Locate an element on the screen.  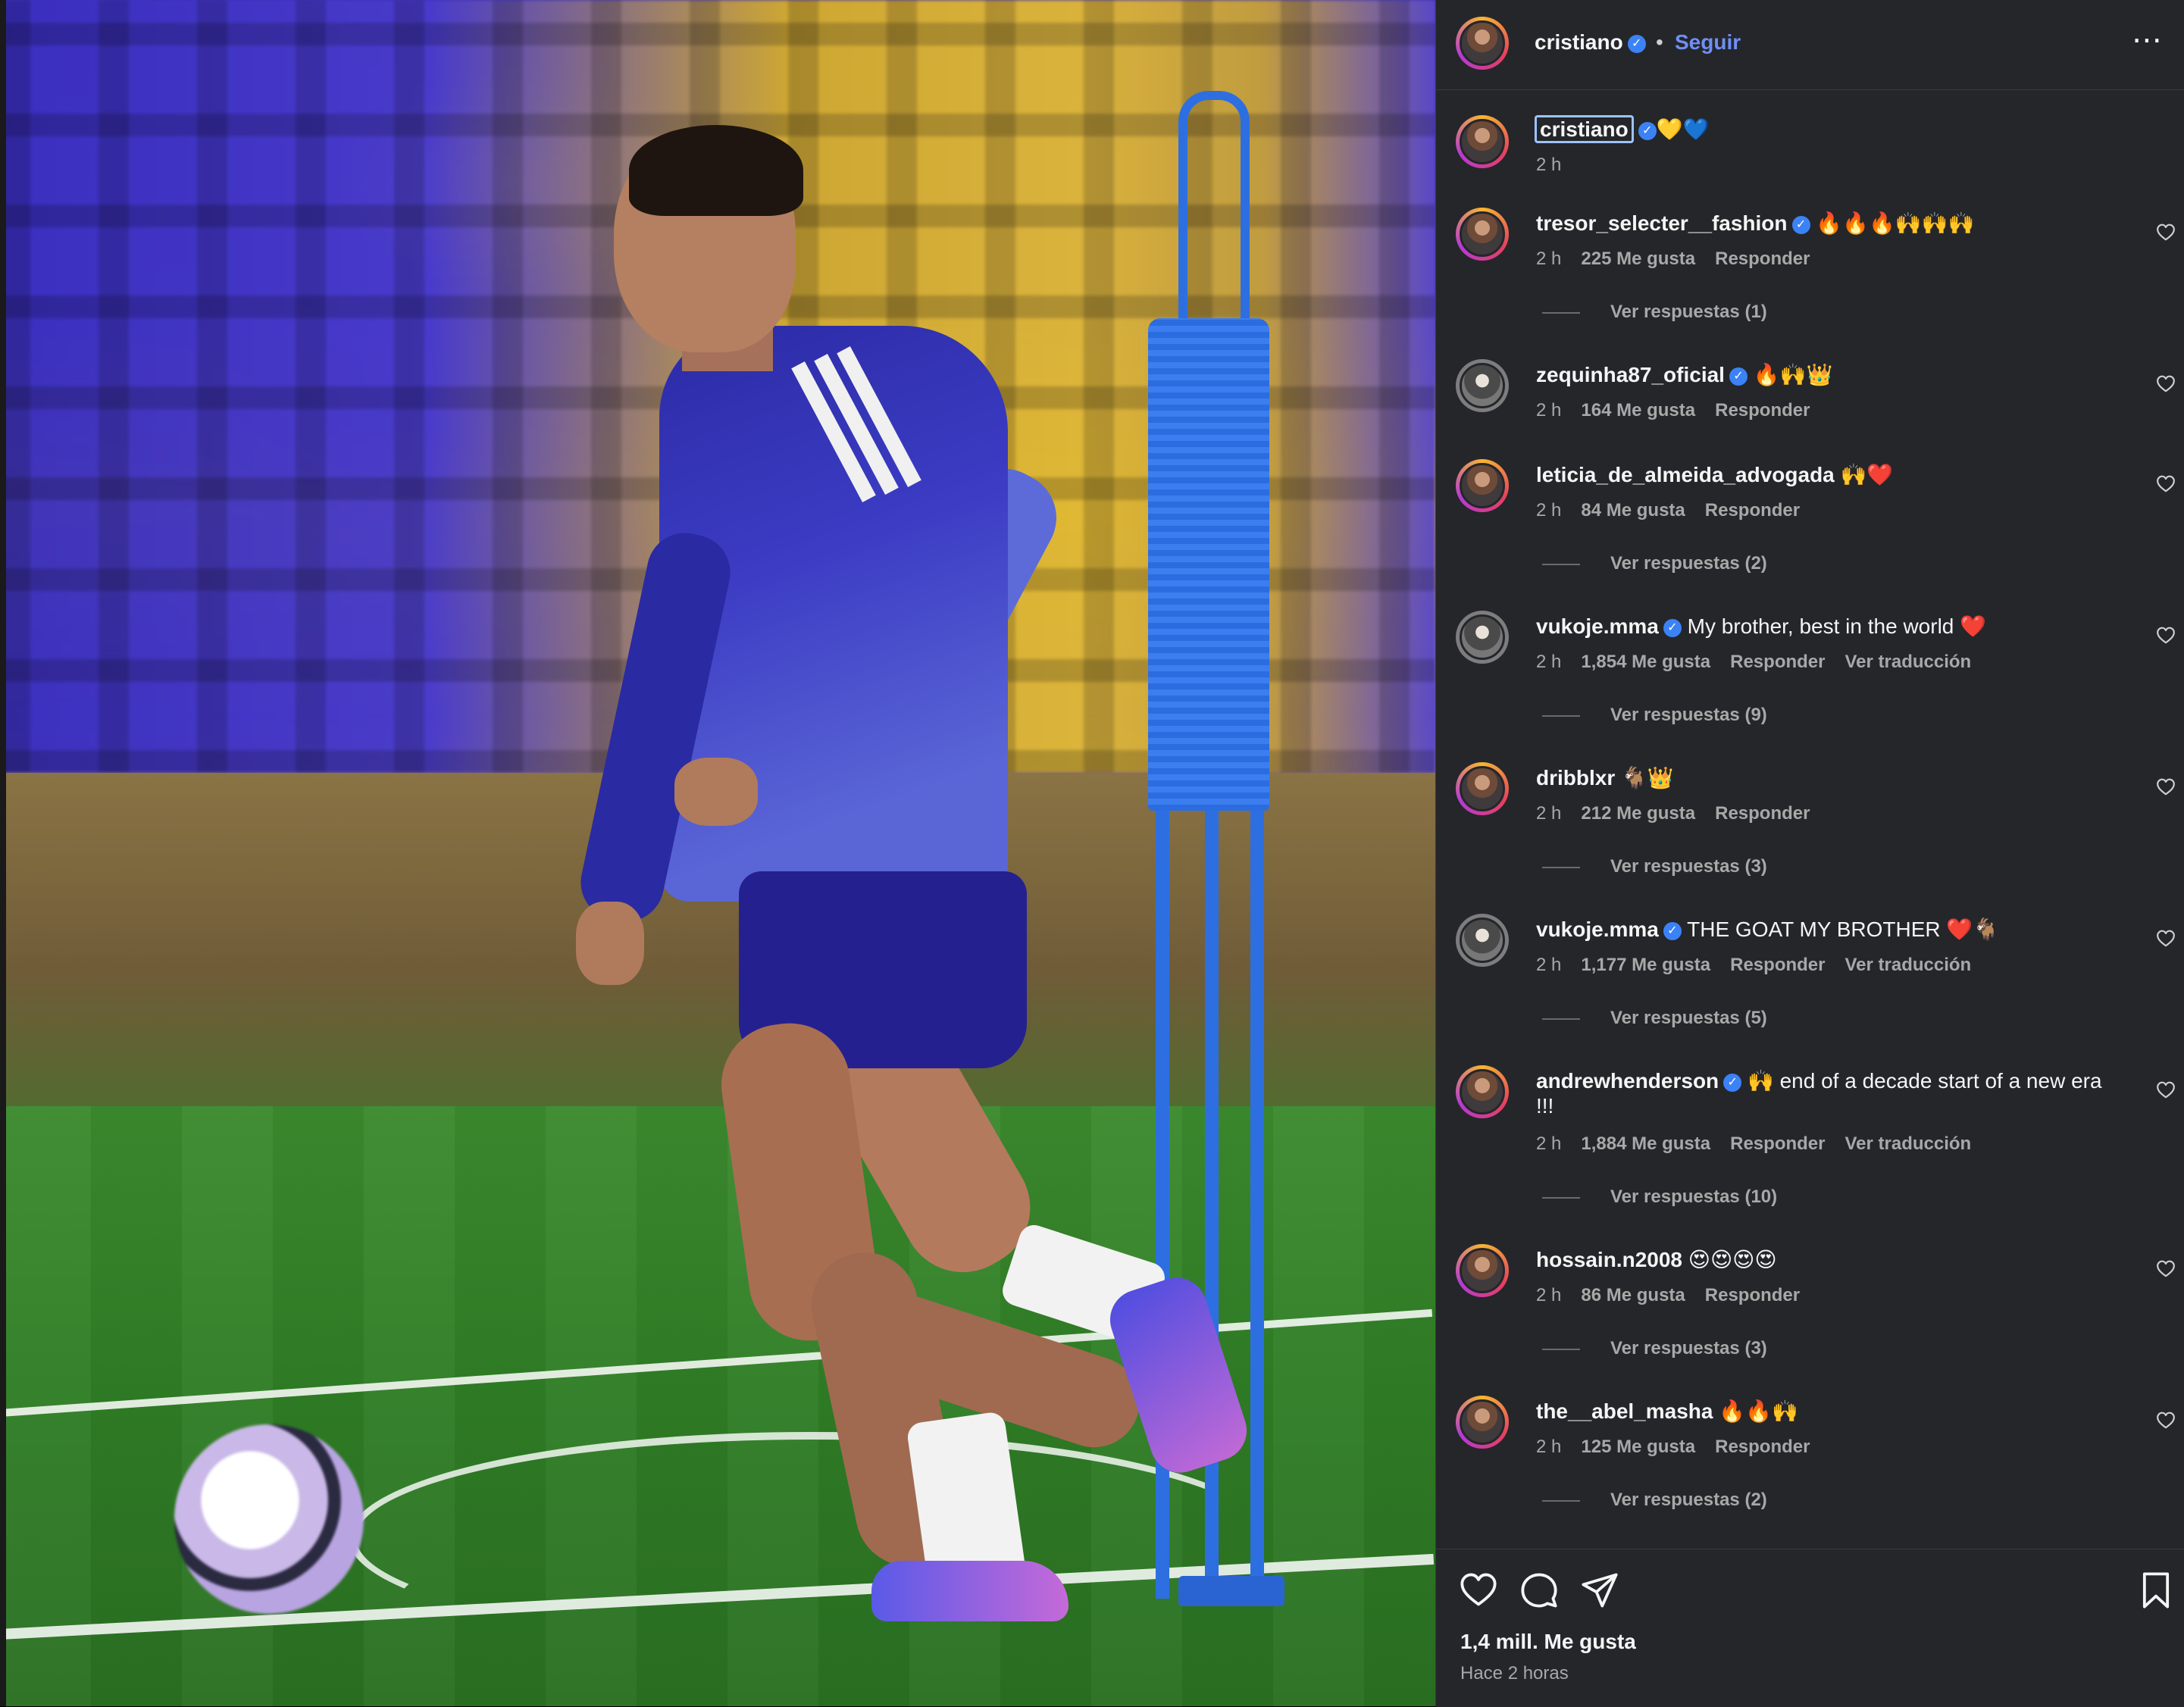
comment-meta: 2 h 1,884 Me gusta Responder Ver traducción is located at coordinates (1763, 1144).